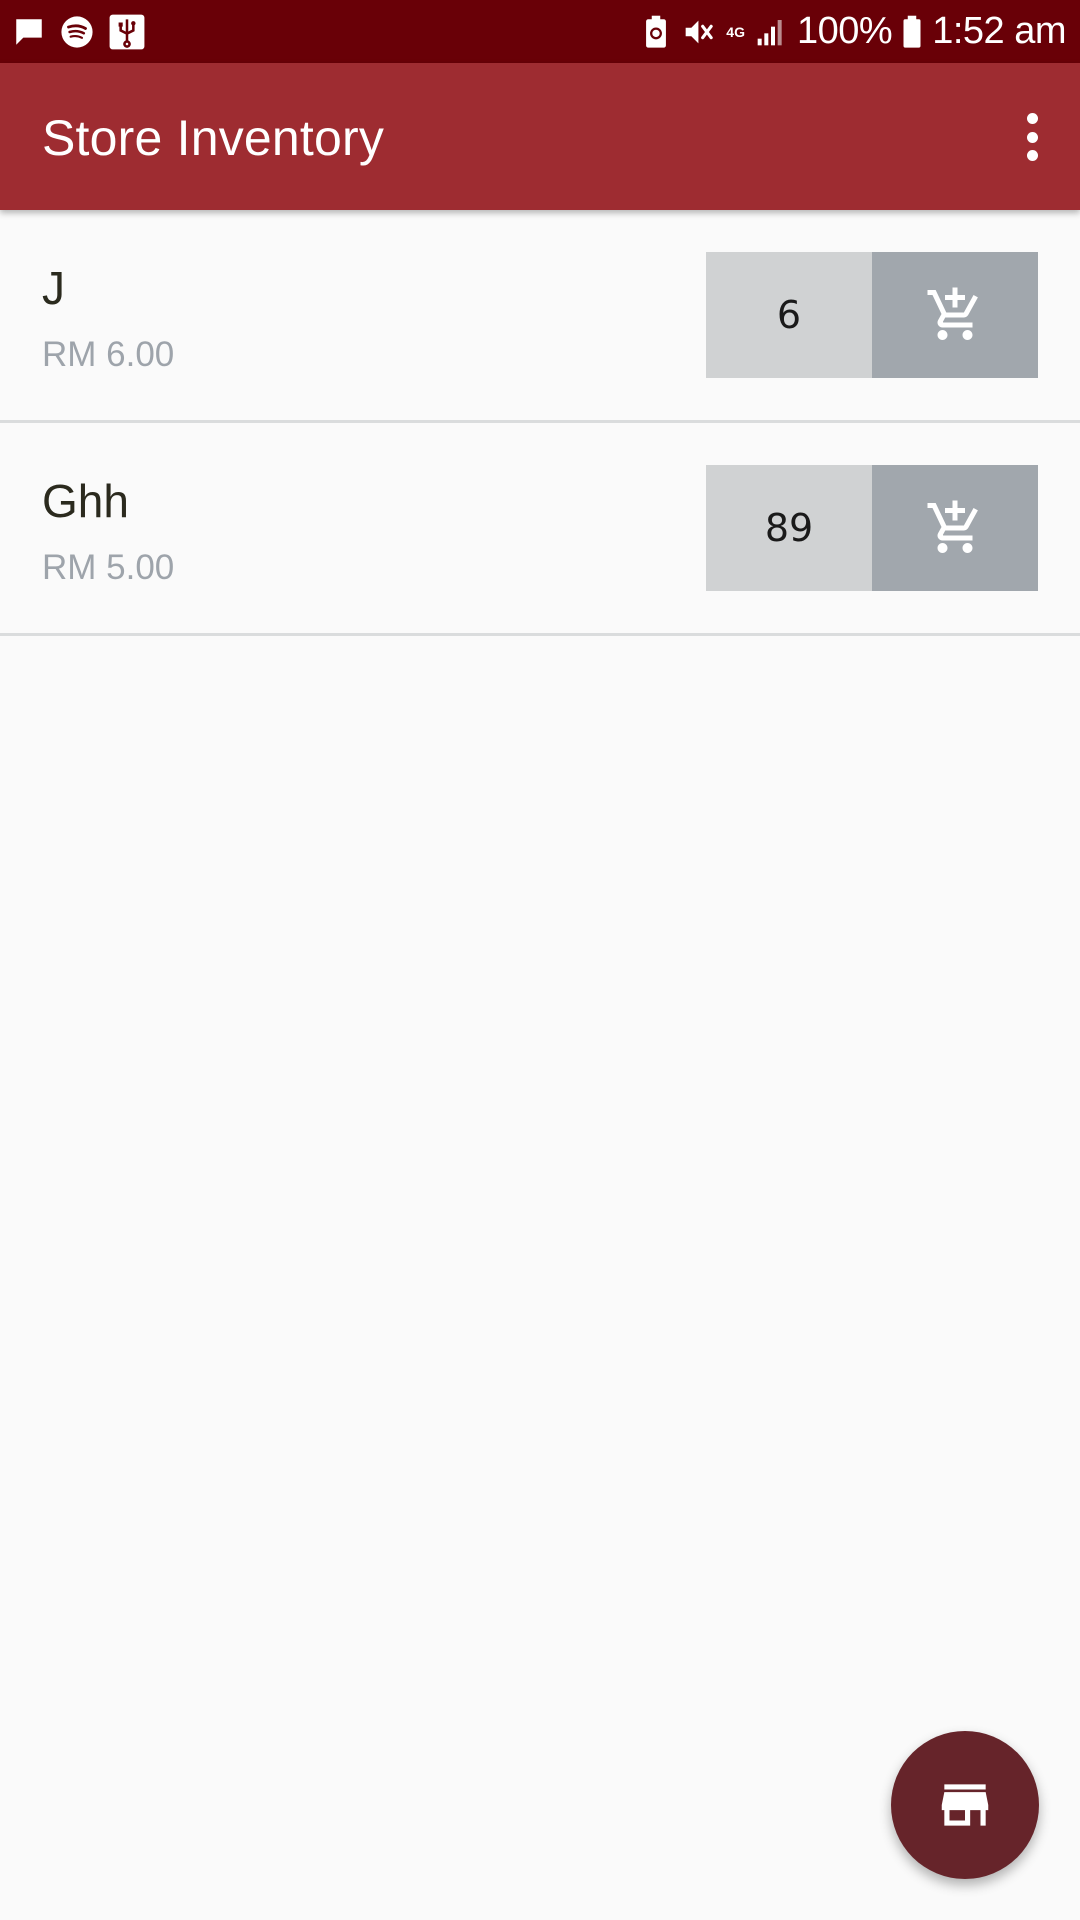  I want to click on network-4g-icon: 4G, so click(735, 31).